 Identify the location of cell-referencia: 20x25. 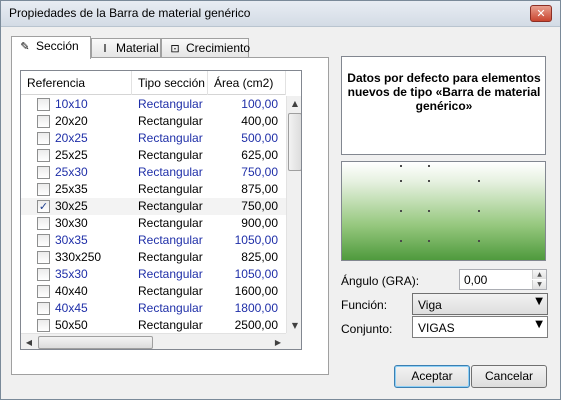
(71, 138).